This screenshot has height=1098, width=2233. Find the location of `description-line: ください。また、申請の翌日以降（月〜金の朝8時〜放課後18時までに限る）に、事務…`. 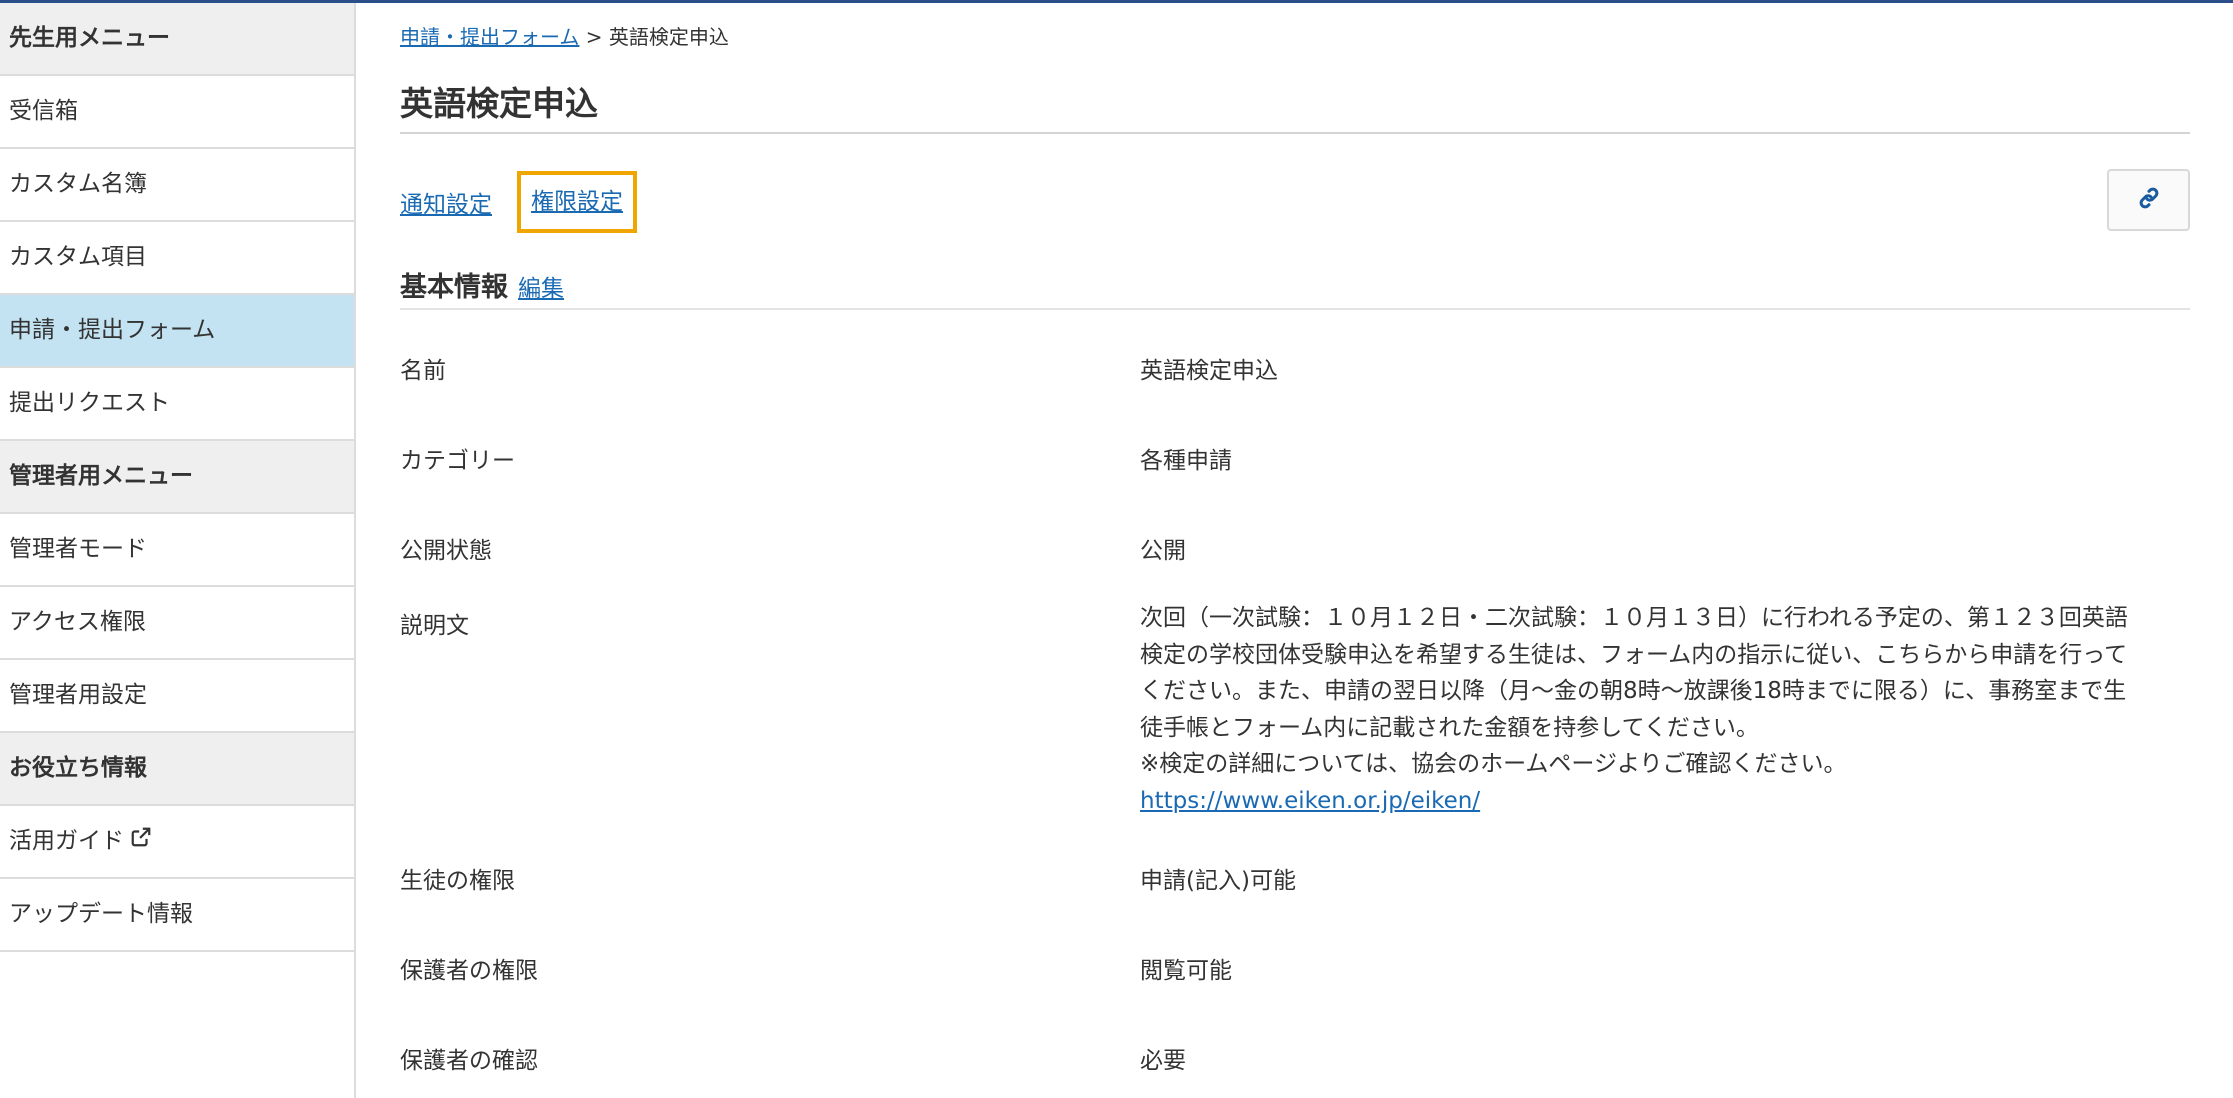

description-line: ください。また、申請の翌日以降（月〜金の朝8時〜放課後18時までに限る）に、事務… is located at coordinates (1633, 691).